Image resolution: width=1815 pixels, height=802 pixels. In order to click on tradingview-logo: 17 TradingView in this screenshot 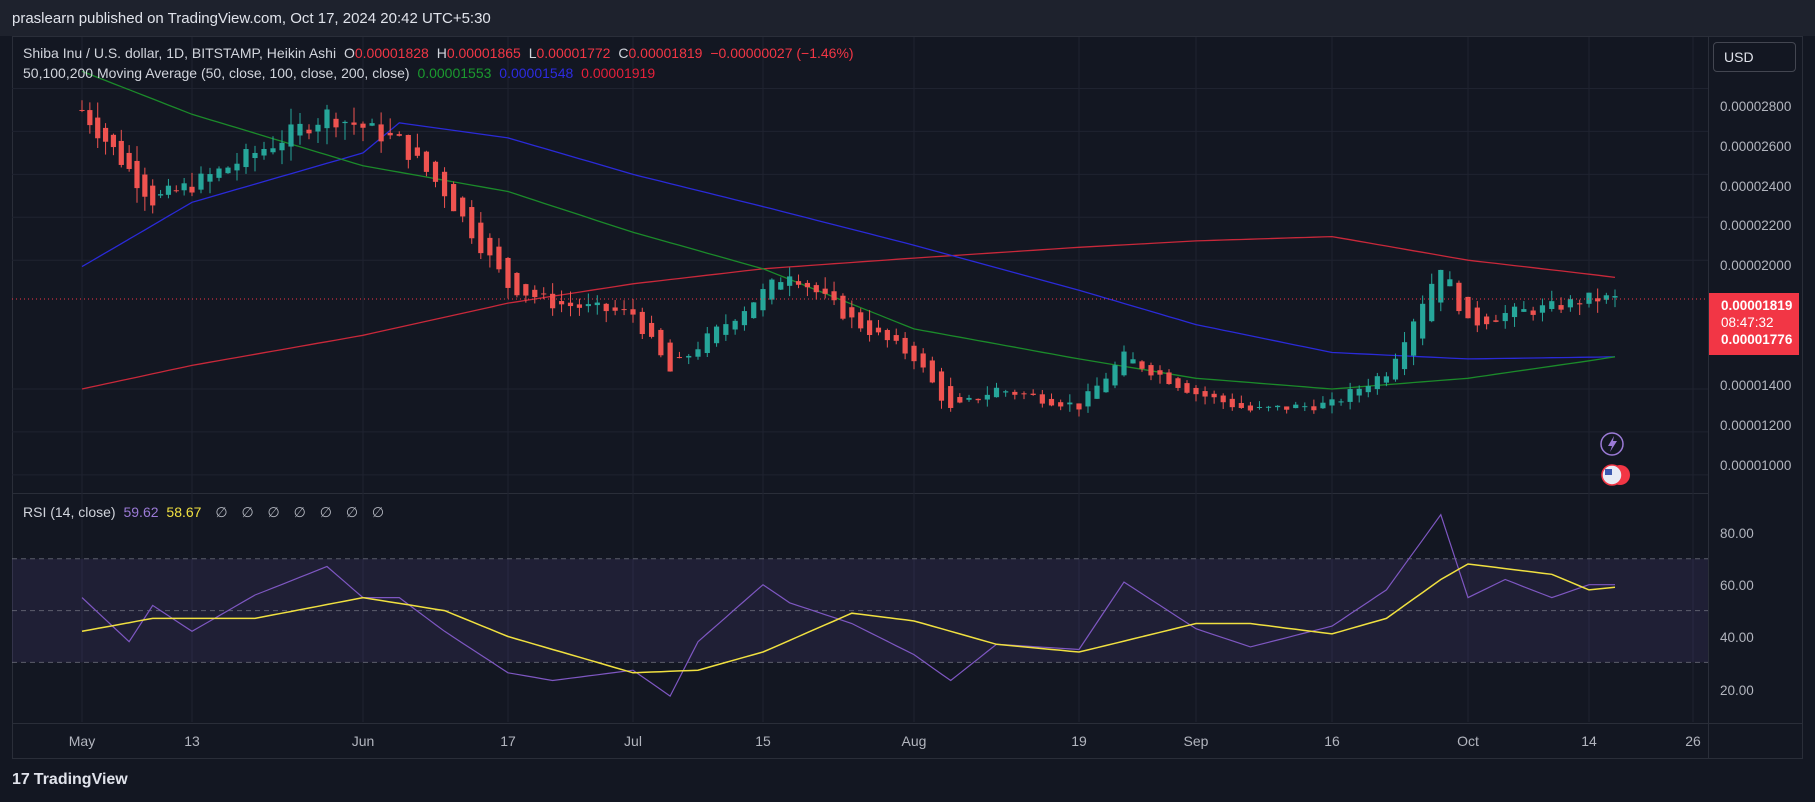, I will do `click(70, 780)`.